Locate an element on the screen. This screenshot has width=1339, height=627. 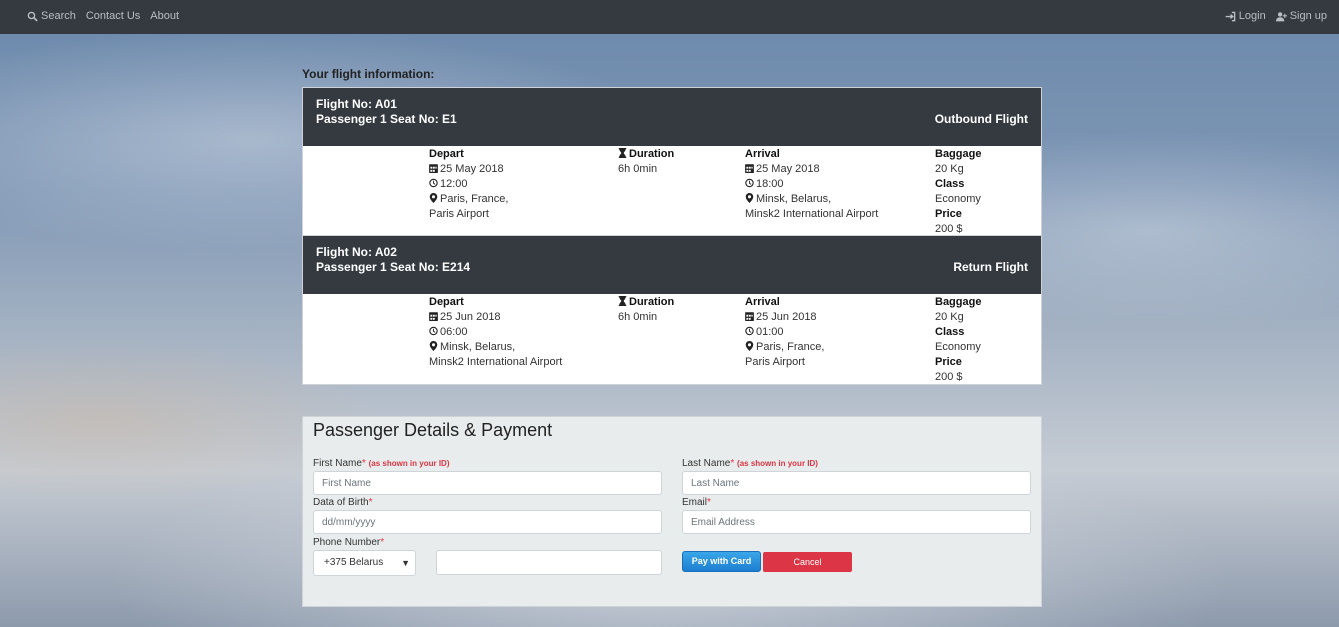
seat-number: Passenger 1 Seat No: E1 is located at coordinates (386, 119).